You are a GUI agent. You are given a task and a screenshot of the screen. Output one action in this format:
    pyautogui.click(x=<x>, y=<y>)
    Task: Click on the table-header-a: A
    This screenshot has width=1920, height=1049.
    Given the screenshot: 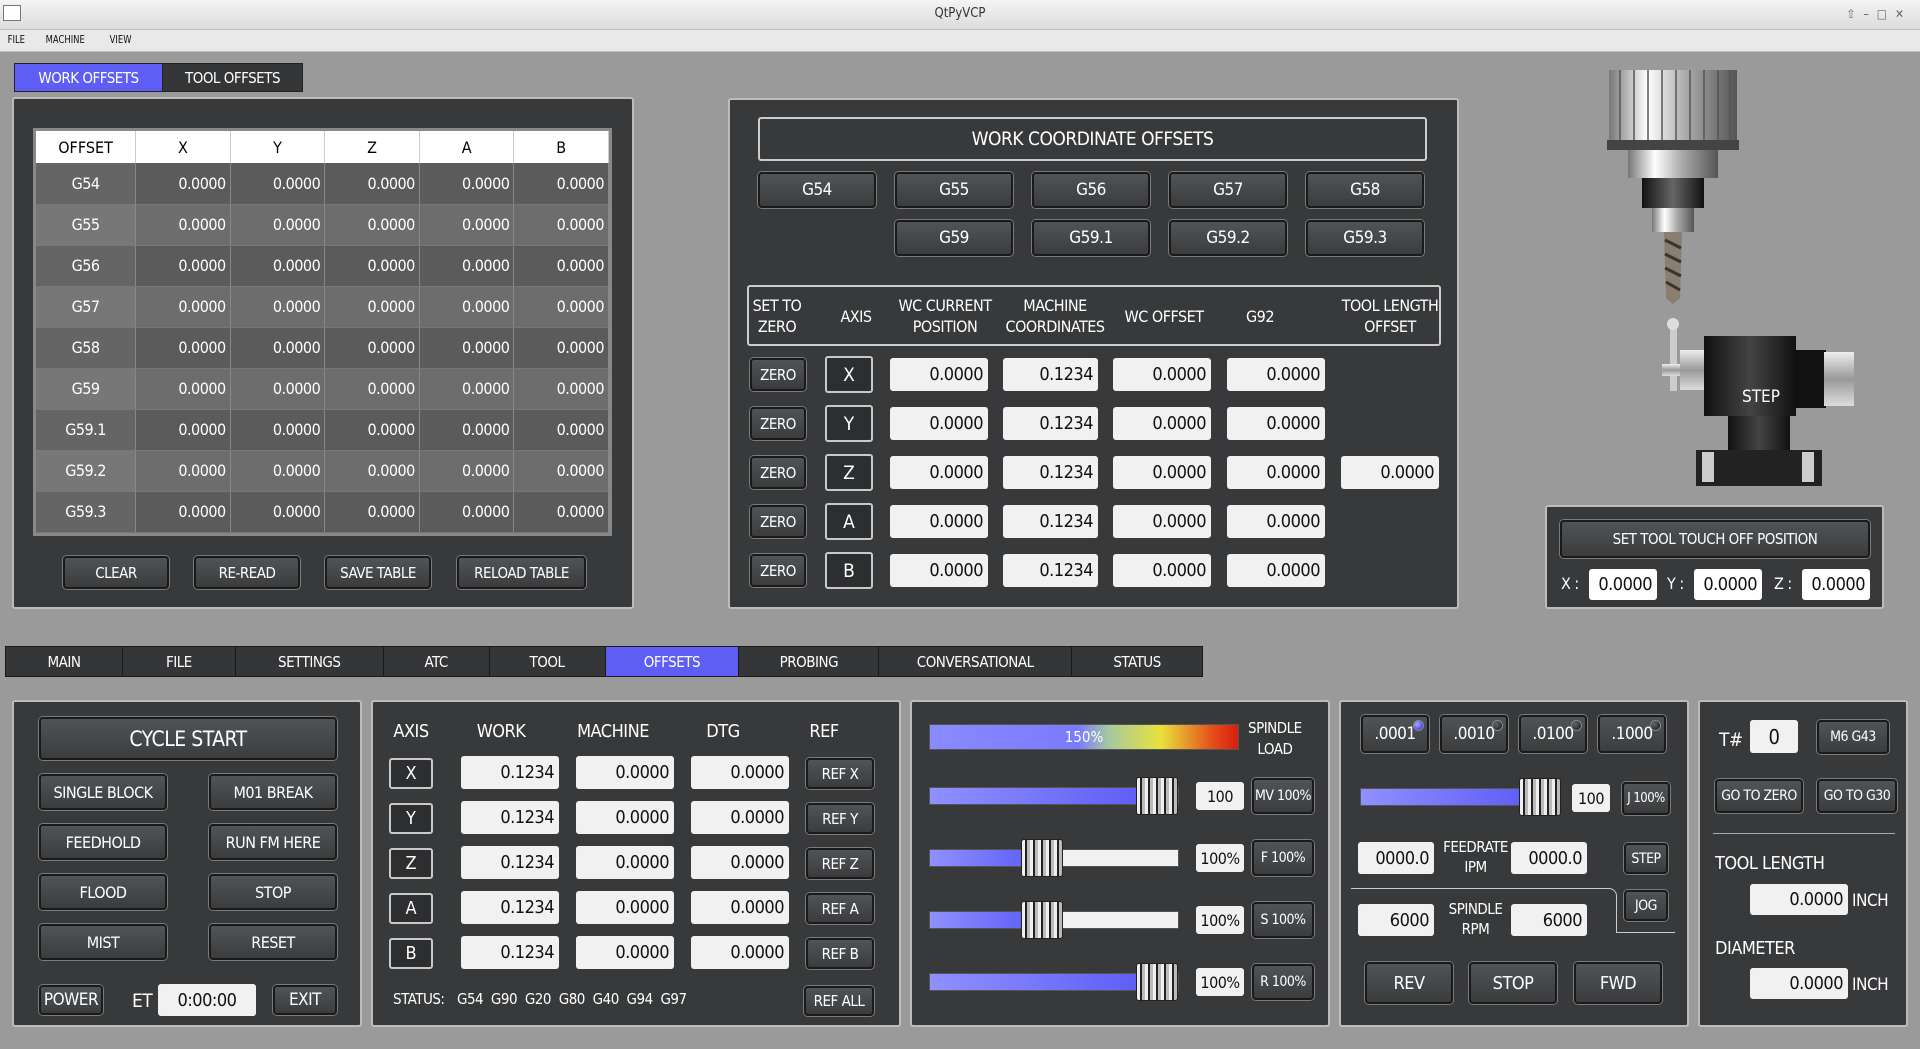 What is the action you would take?
    pyautogui.click(x=467, y=147)
    